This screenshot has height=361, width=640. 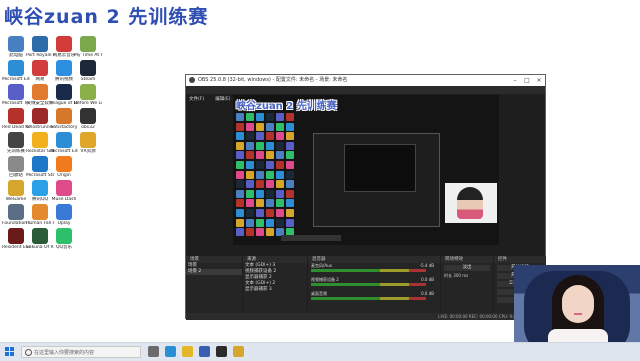 What do you see at coordinates (527, 80) in the screenshot?
I see `maximize-icon: □` at bounding box center [527, 80].